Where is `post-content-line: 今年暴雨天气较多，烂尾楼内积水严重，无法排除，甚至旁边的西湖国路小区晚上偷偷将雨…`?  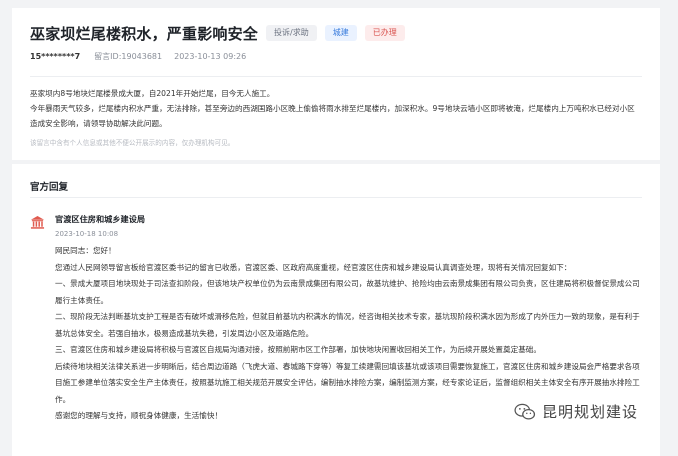
post-content-line: 今年暴雨天气较多，烂尾楼内积水严重，无法排除，甚至旁边的西湖国路小区晚上偷偷将雨… is located at coordinates (332, 116).